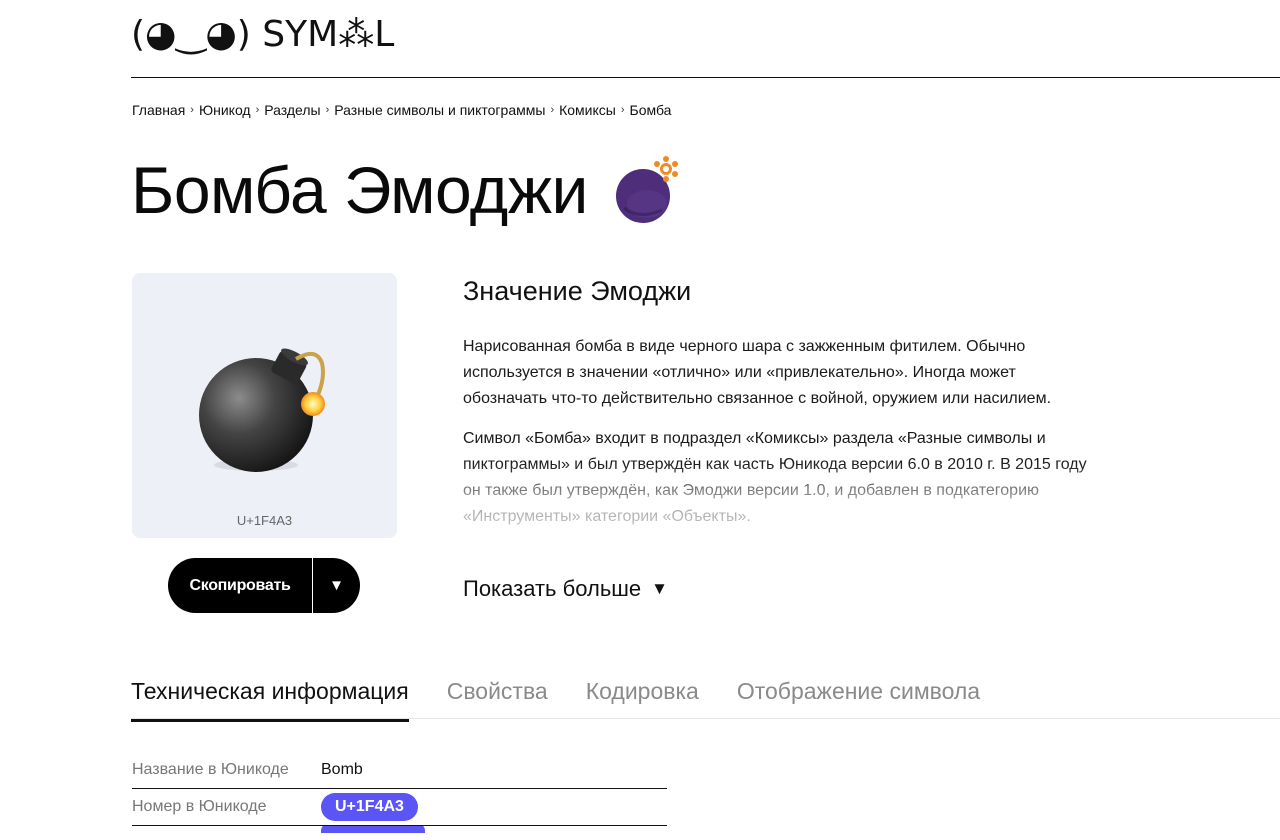 The height and width of the screenshot is (840, 1280). I want to click on preview-codepoint: U+1F4A3, so click(264, 520).